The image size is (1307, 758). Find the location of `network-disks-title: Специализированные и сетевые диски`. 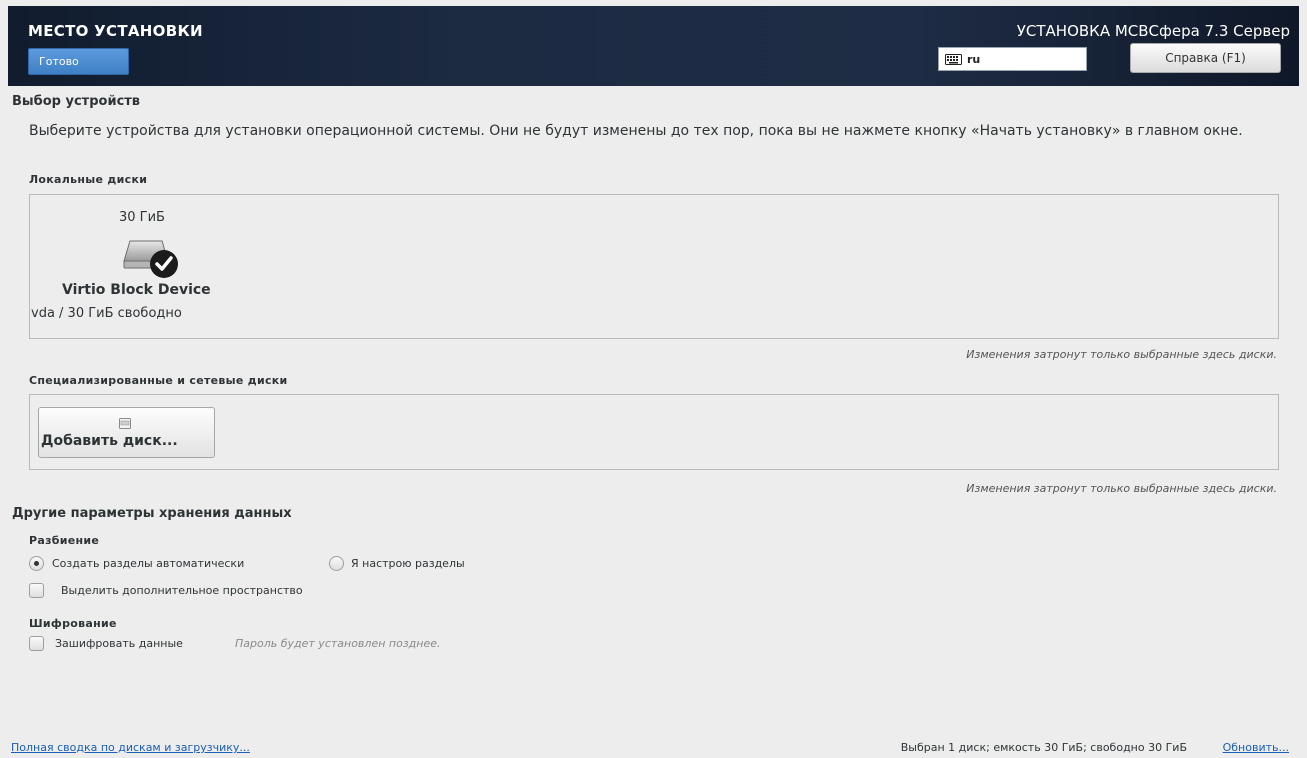

network-disks-title: Специализированные и сетевые диски is located at coordinates (158, 380).